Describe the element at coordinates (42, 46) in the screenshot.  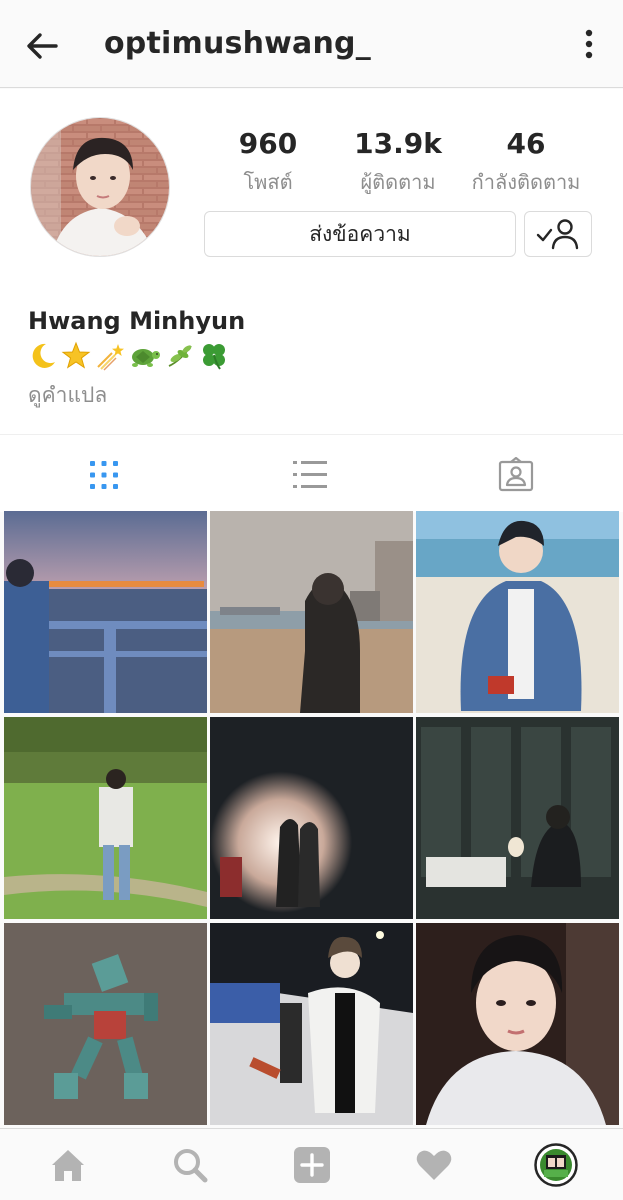
I see `back-arrow-icon` at that location.